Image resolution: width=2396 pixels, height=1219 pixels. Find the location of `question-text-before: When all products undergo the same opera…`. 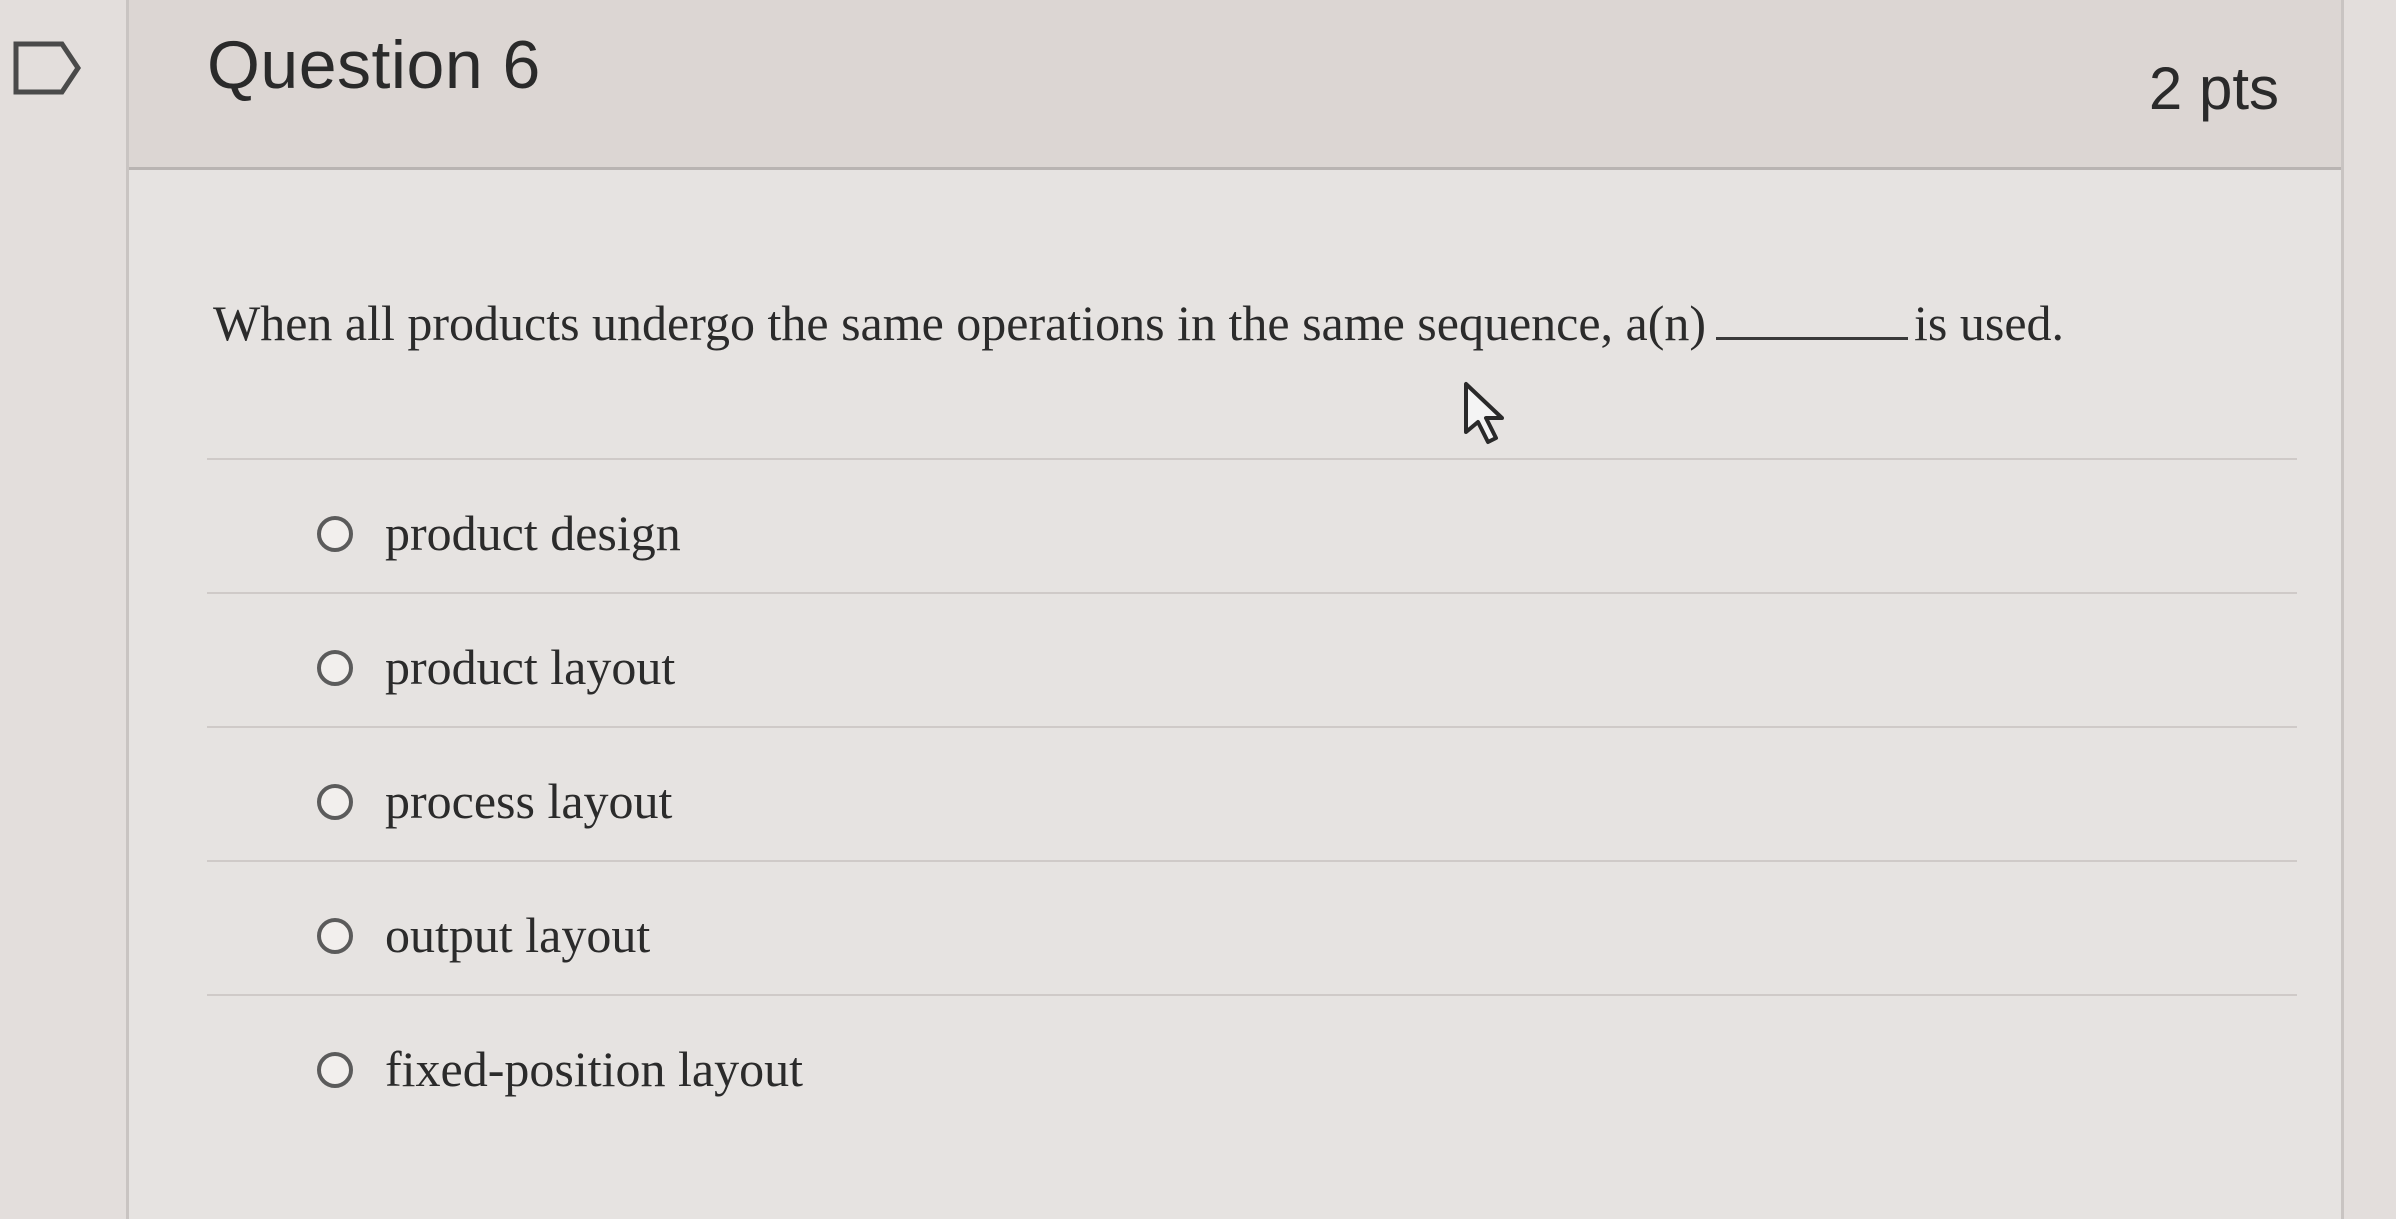

question-text-before: When all products undergo the same opera… is located at coordinates (960, 323).